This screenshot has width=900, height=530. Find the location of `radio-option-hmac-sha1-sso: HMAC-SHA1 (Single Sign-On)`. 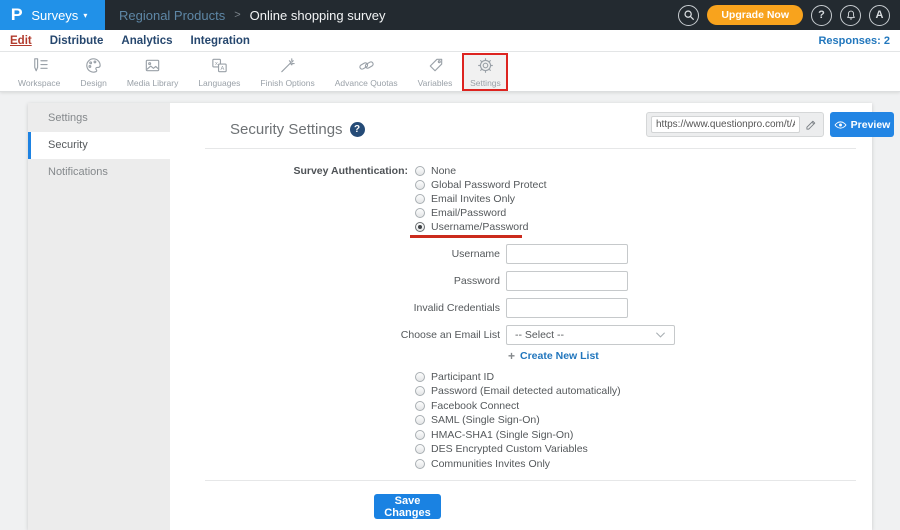

radio-option-hmac-sha1-sso: HMAC-SHA1 (Single Sign-On) is located at coordinates (643, 435).